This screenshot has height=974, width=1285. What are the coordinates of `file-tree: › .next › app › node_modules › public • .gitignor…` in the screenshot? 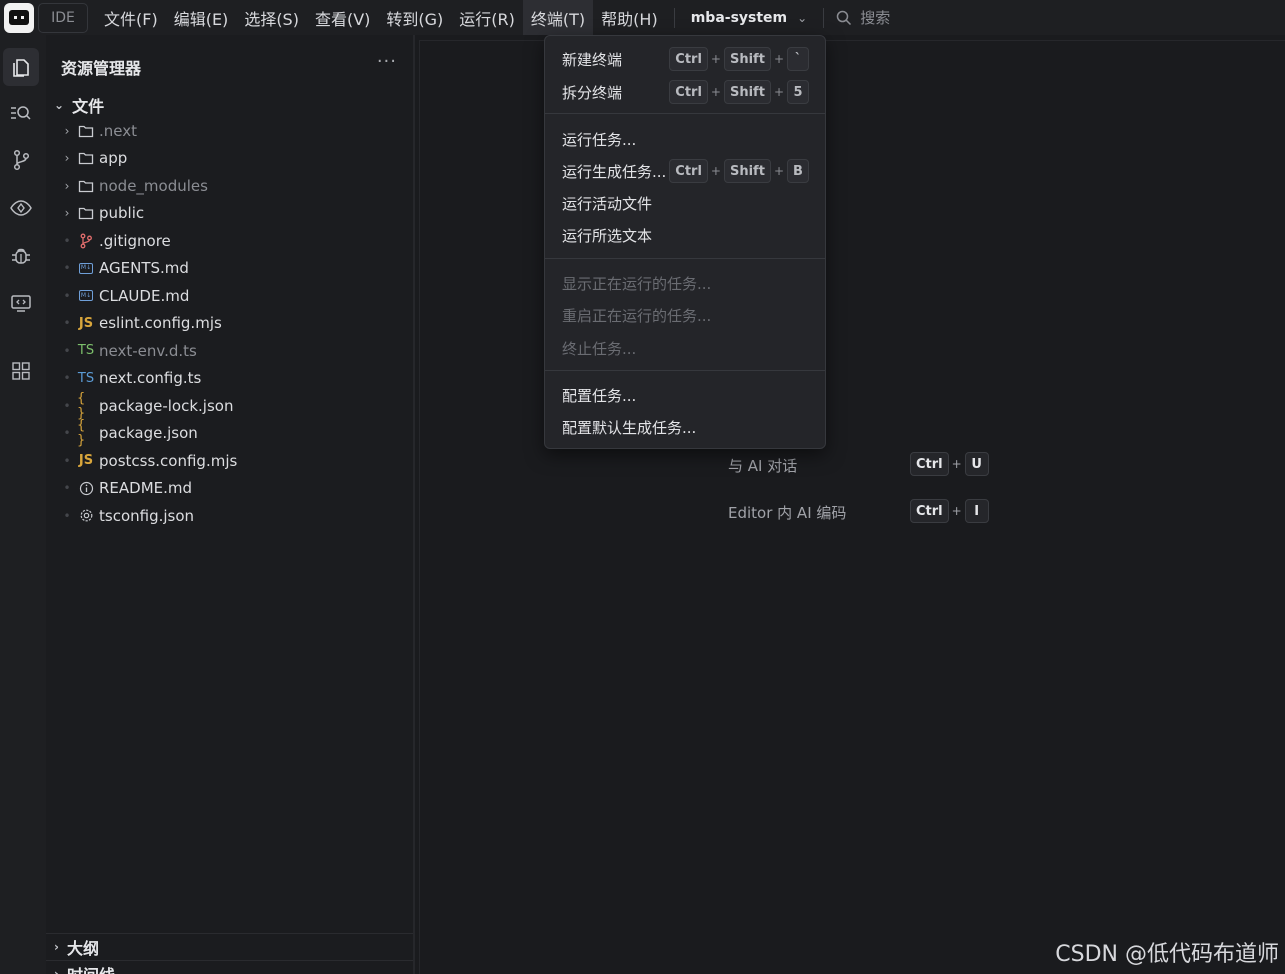 It's located at (229, 323).